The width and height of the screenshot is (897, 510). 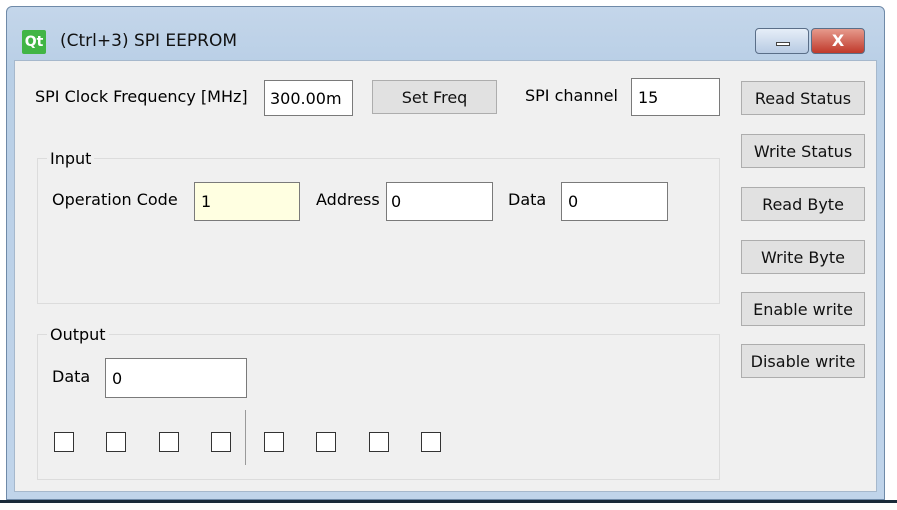 What do you see at coordinates (803, 309) in the screenshot?
I see `enable-write-button: Enable write` at bounding box center [803, 309].